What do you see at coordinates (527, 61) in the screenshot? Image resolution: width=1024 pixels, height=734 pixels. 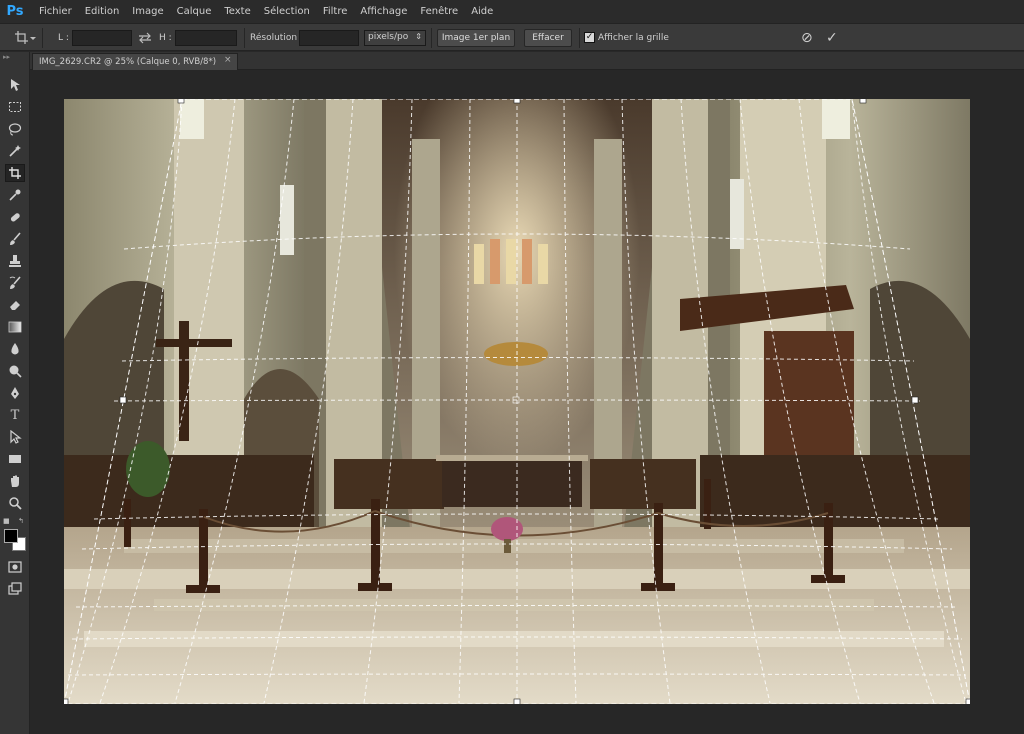 I see `document-tab-bar: IMG_2629.CR2 @ 25% (Calque 0, RVB/8*)` at bounding box center [527, 61].